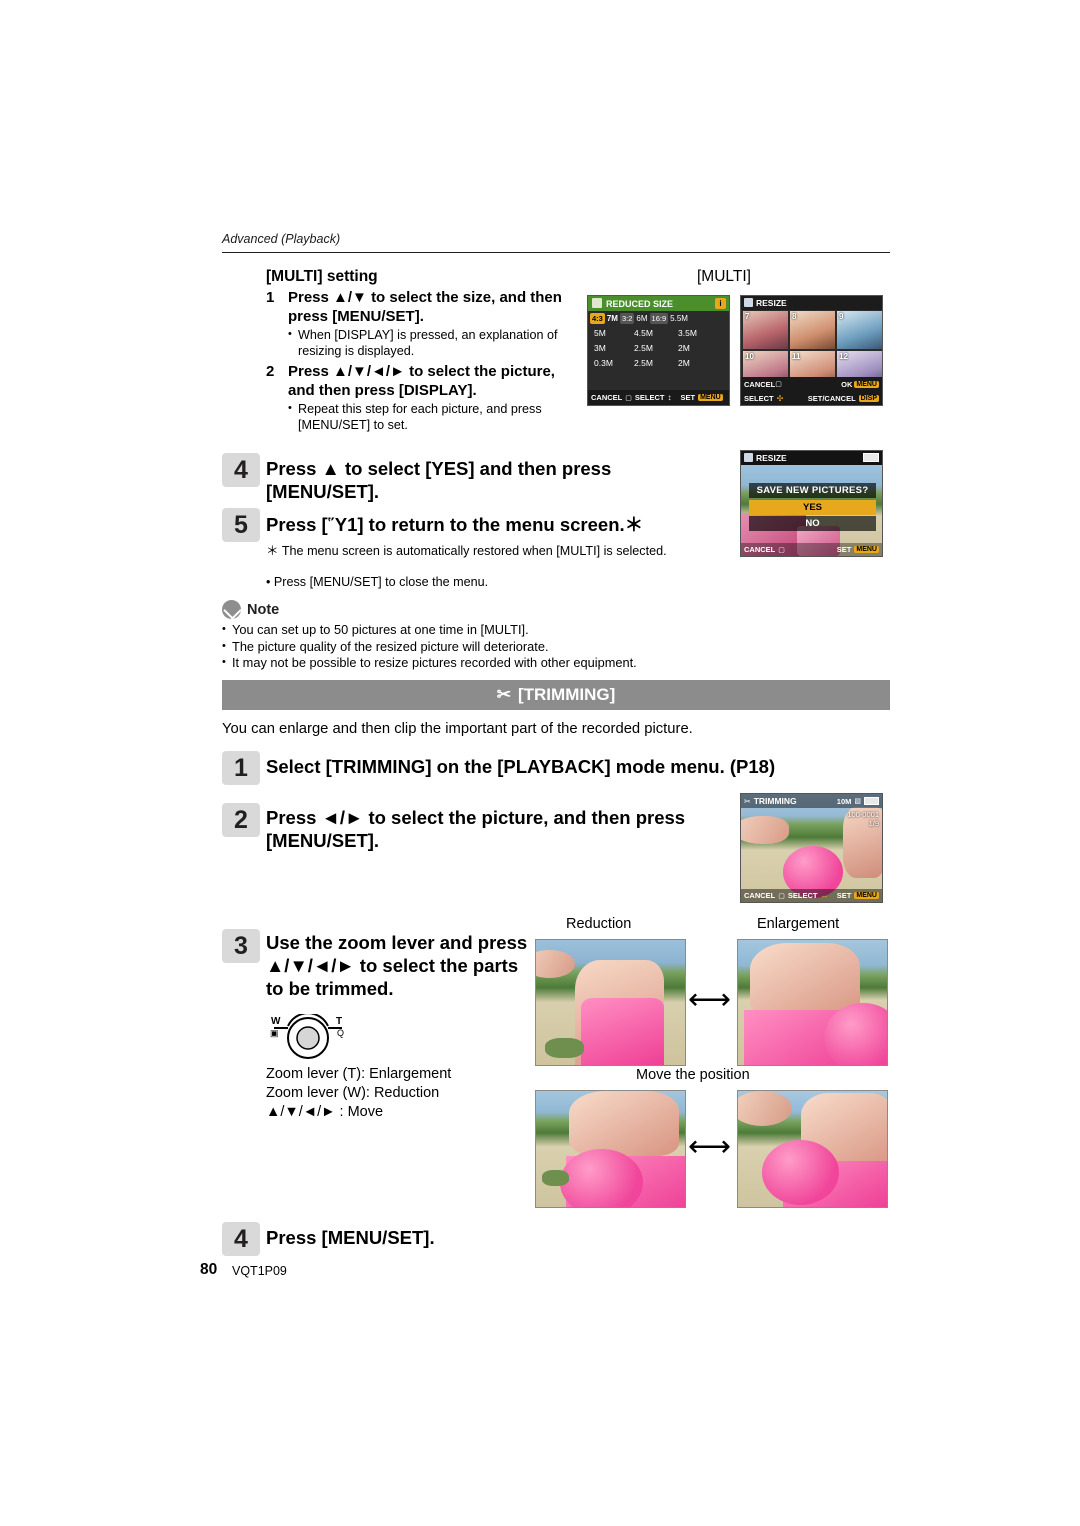 The image size is (1080, 1526). What do you see at coordinates (760, 549) in the screenshot?
I see `cancel-label: CANCEL` at bounding box center [760, 549].